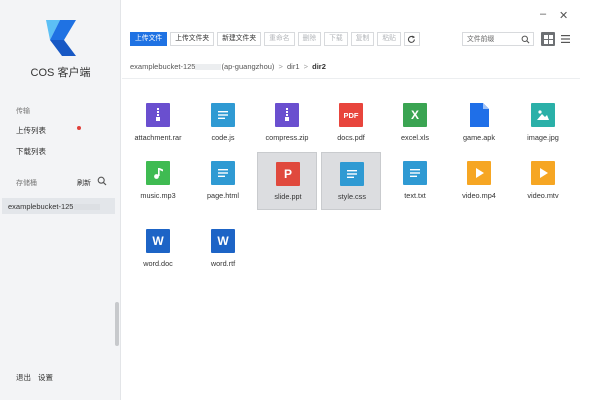 The image size is (600, 400). I want to click on copy-button: 复制, so click(362, 39).